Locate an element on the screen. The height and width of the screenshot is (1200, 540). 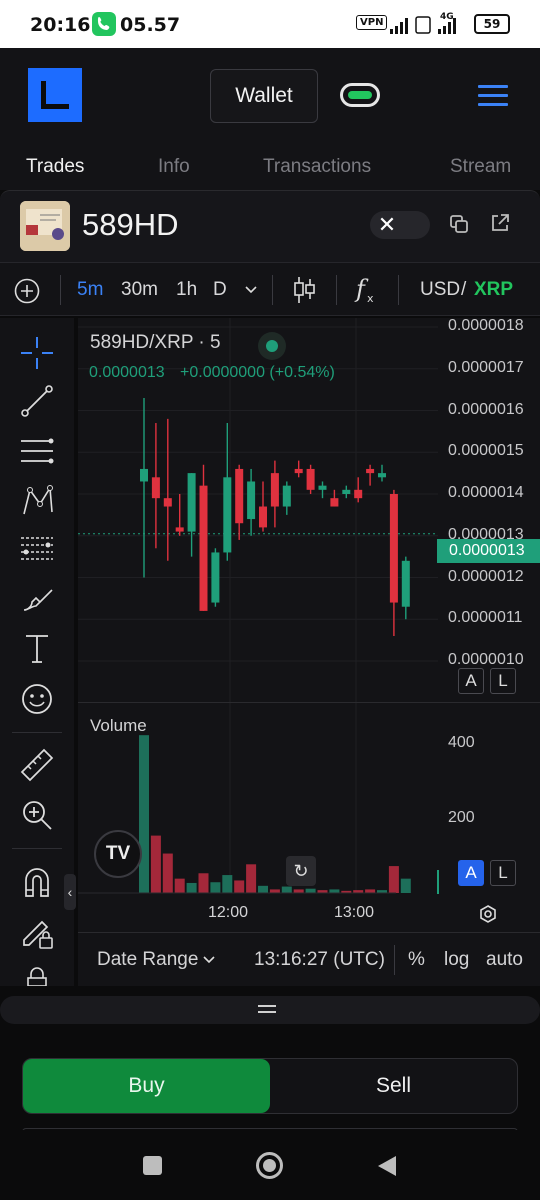
lock-drawings-icon is located at coordinates (37, 933).